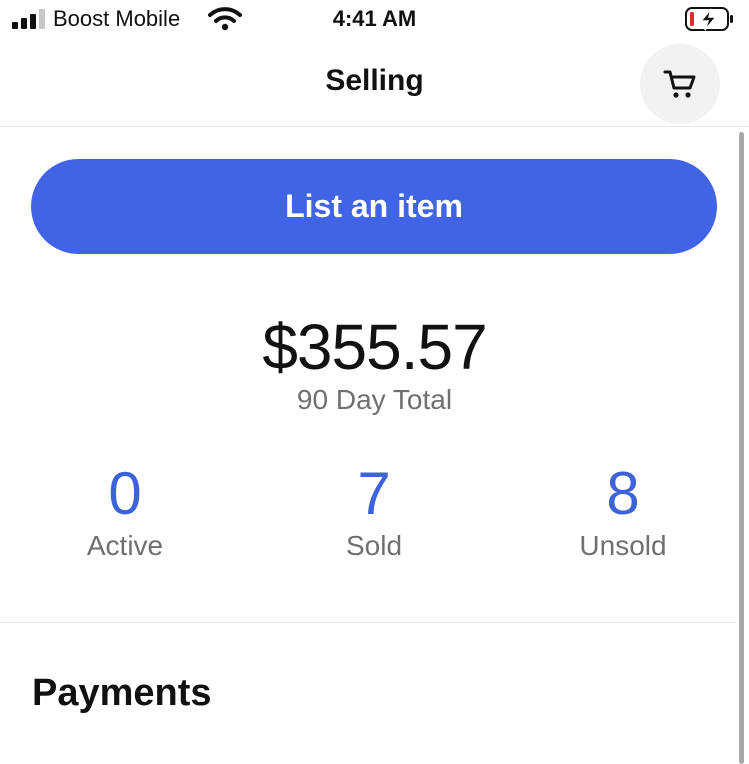 The width and height of the screenshot is (749, 764). I want to click on stat-sold: 7 Sold, so click(374, 510).